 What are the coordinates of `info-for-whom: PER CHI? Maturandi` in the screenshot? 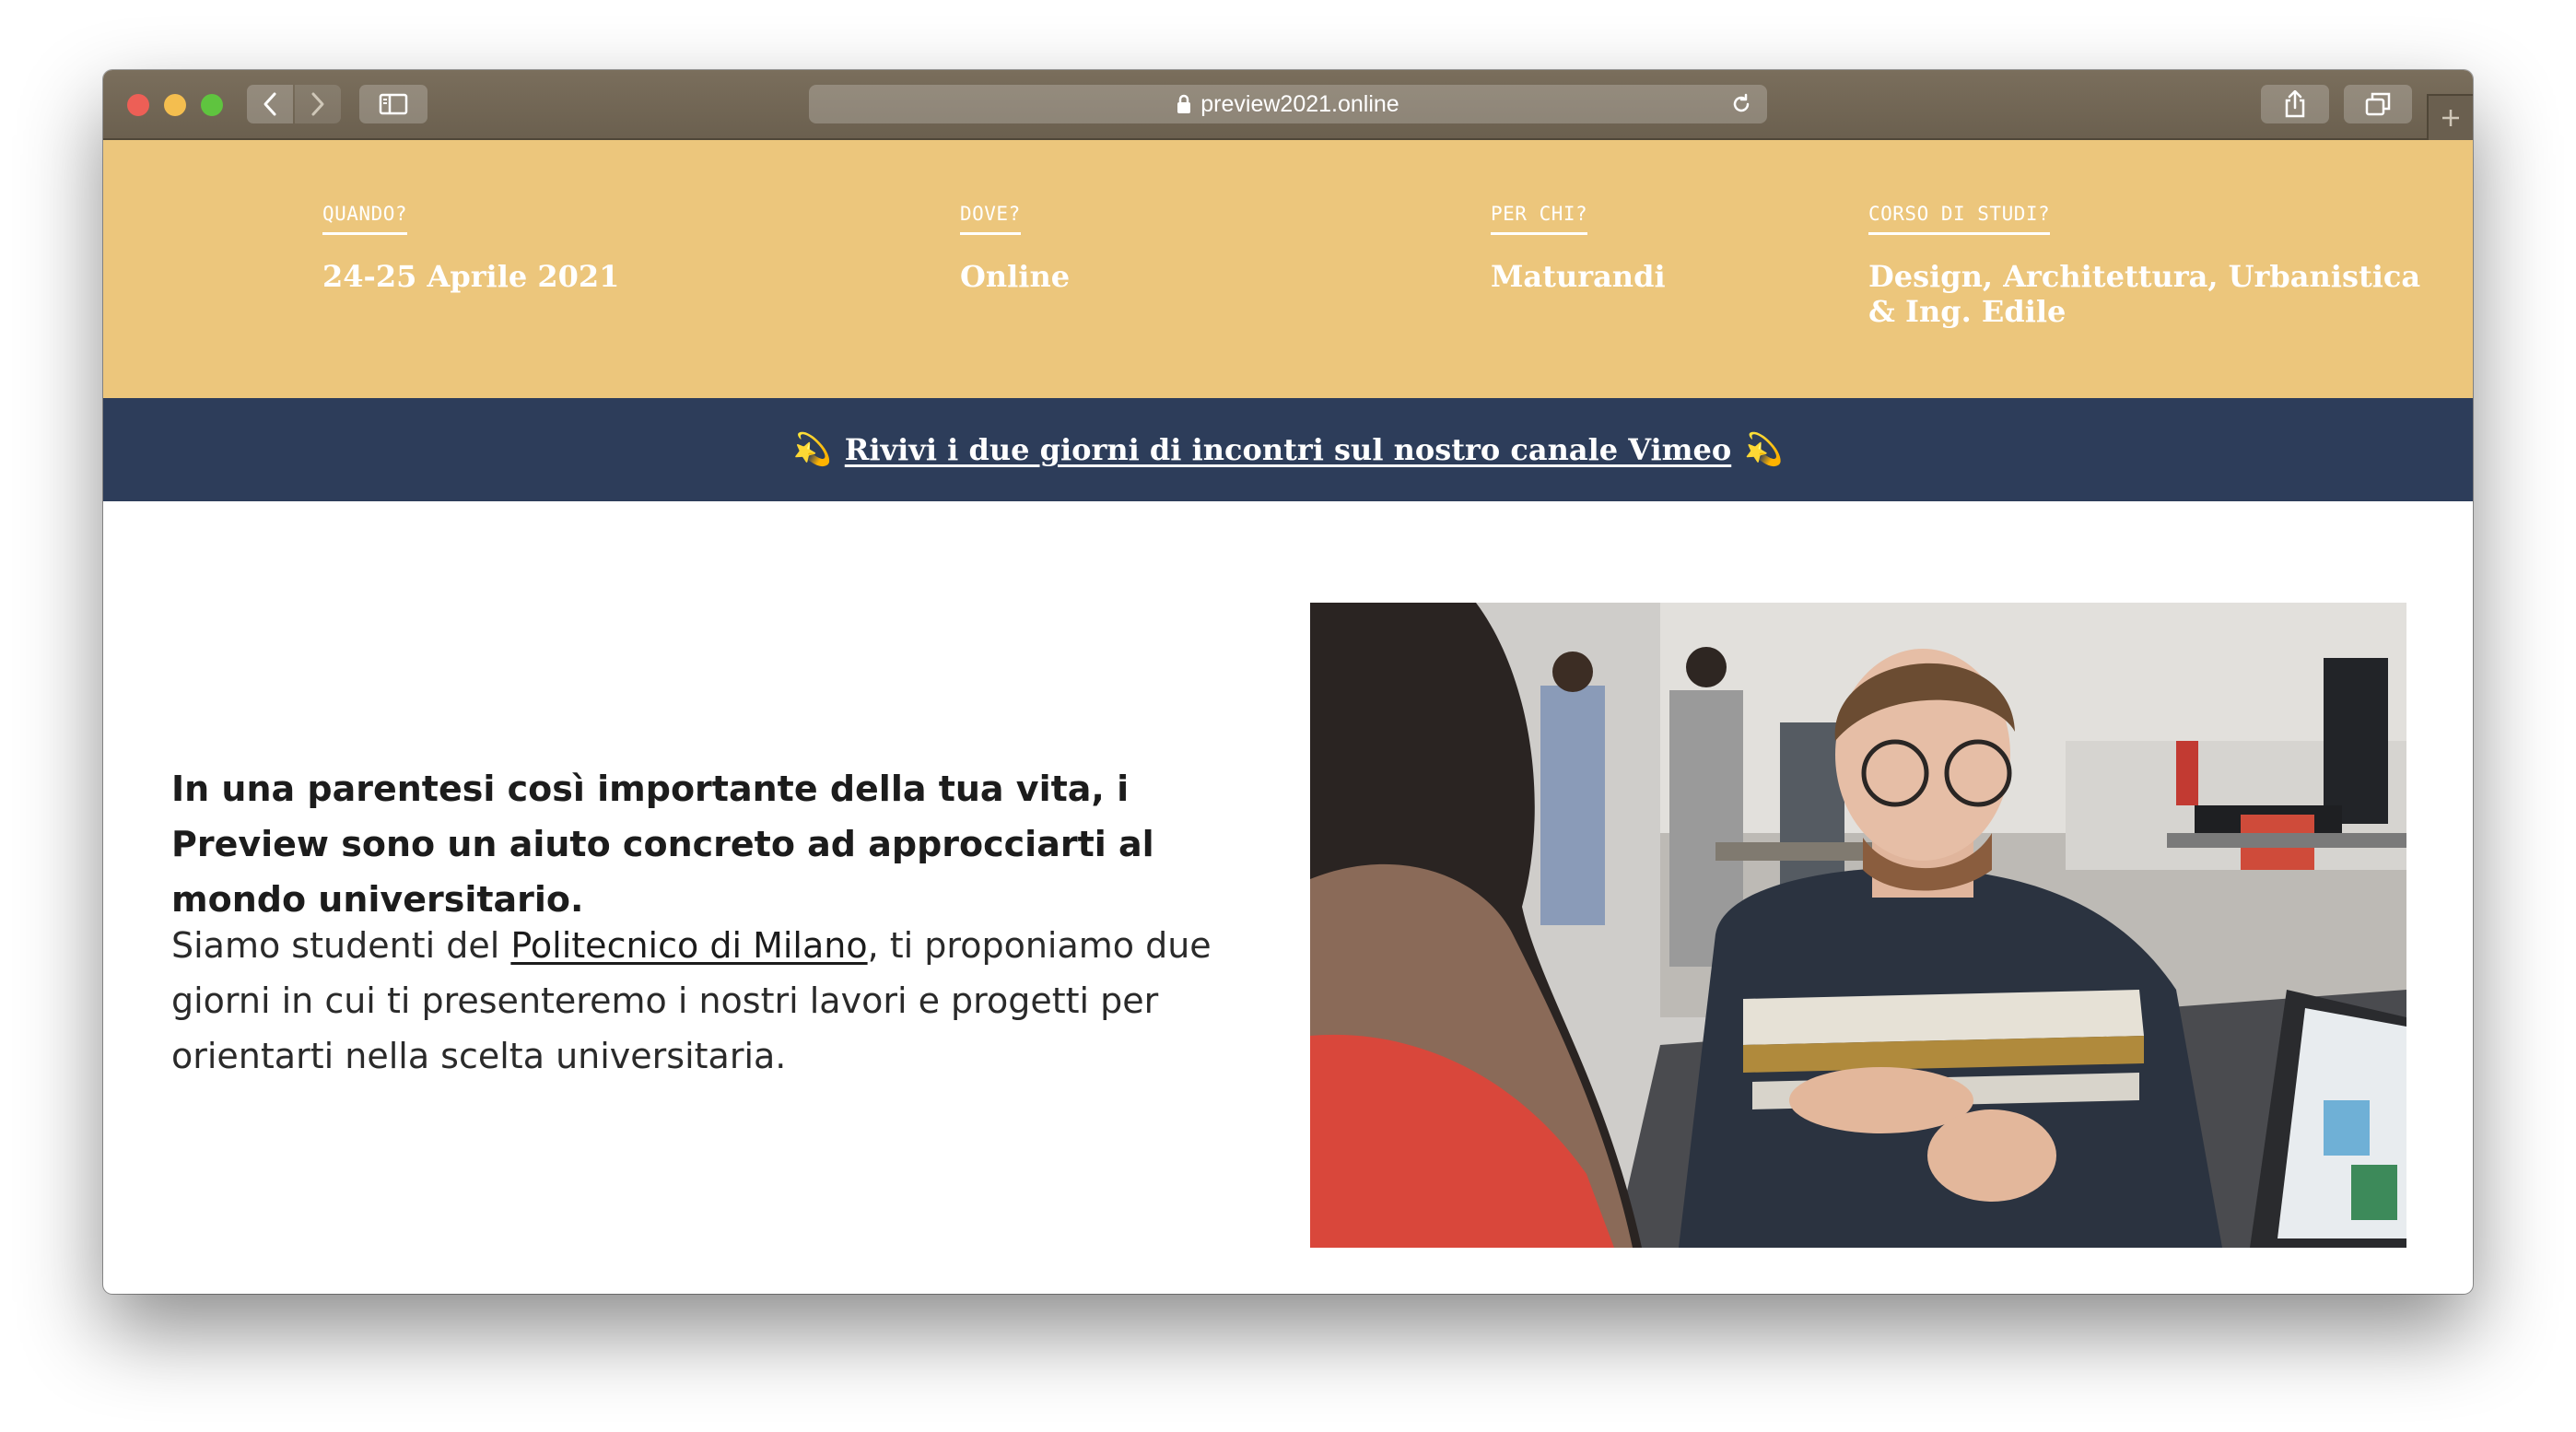 It's located at (1578, 249).